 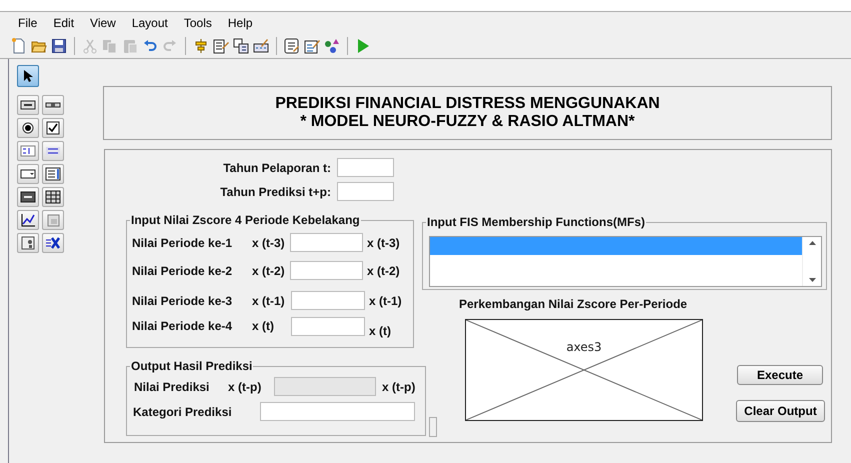 I want to click on toggle-button-icon, so click(x=28, y=197).